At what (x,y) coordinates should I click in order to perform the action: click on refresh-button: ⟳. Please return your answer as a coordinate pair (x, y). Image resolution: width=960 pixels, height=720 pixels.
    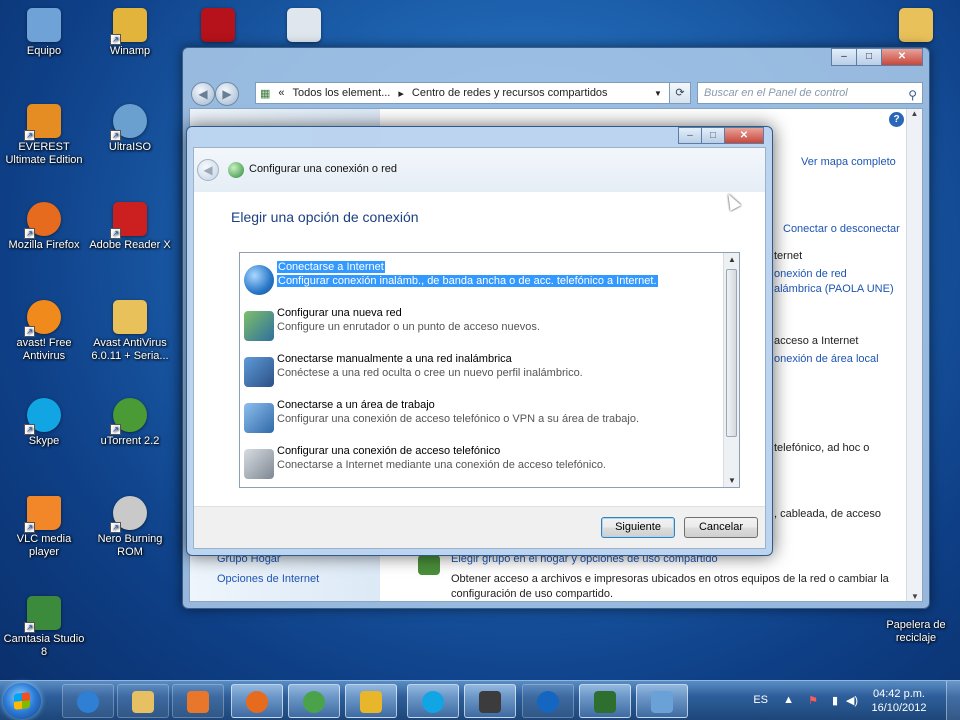
    Looking at the image, I should click on (680, 93).